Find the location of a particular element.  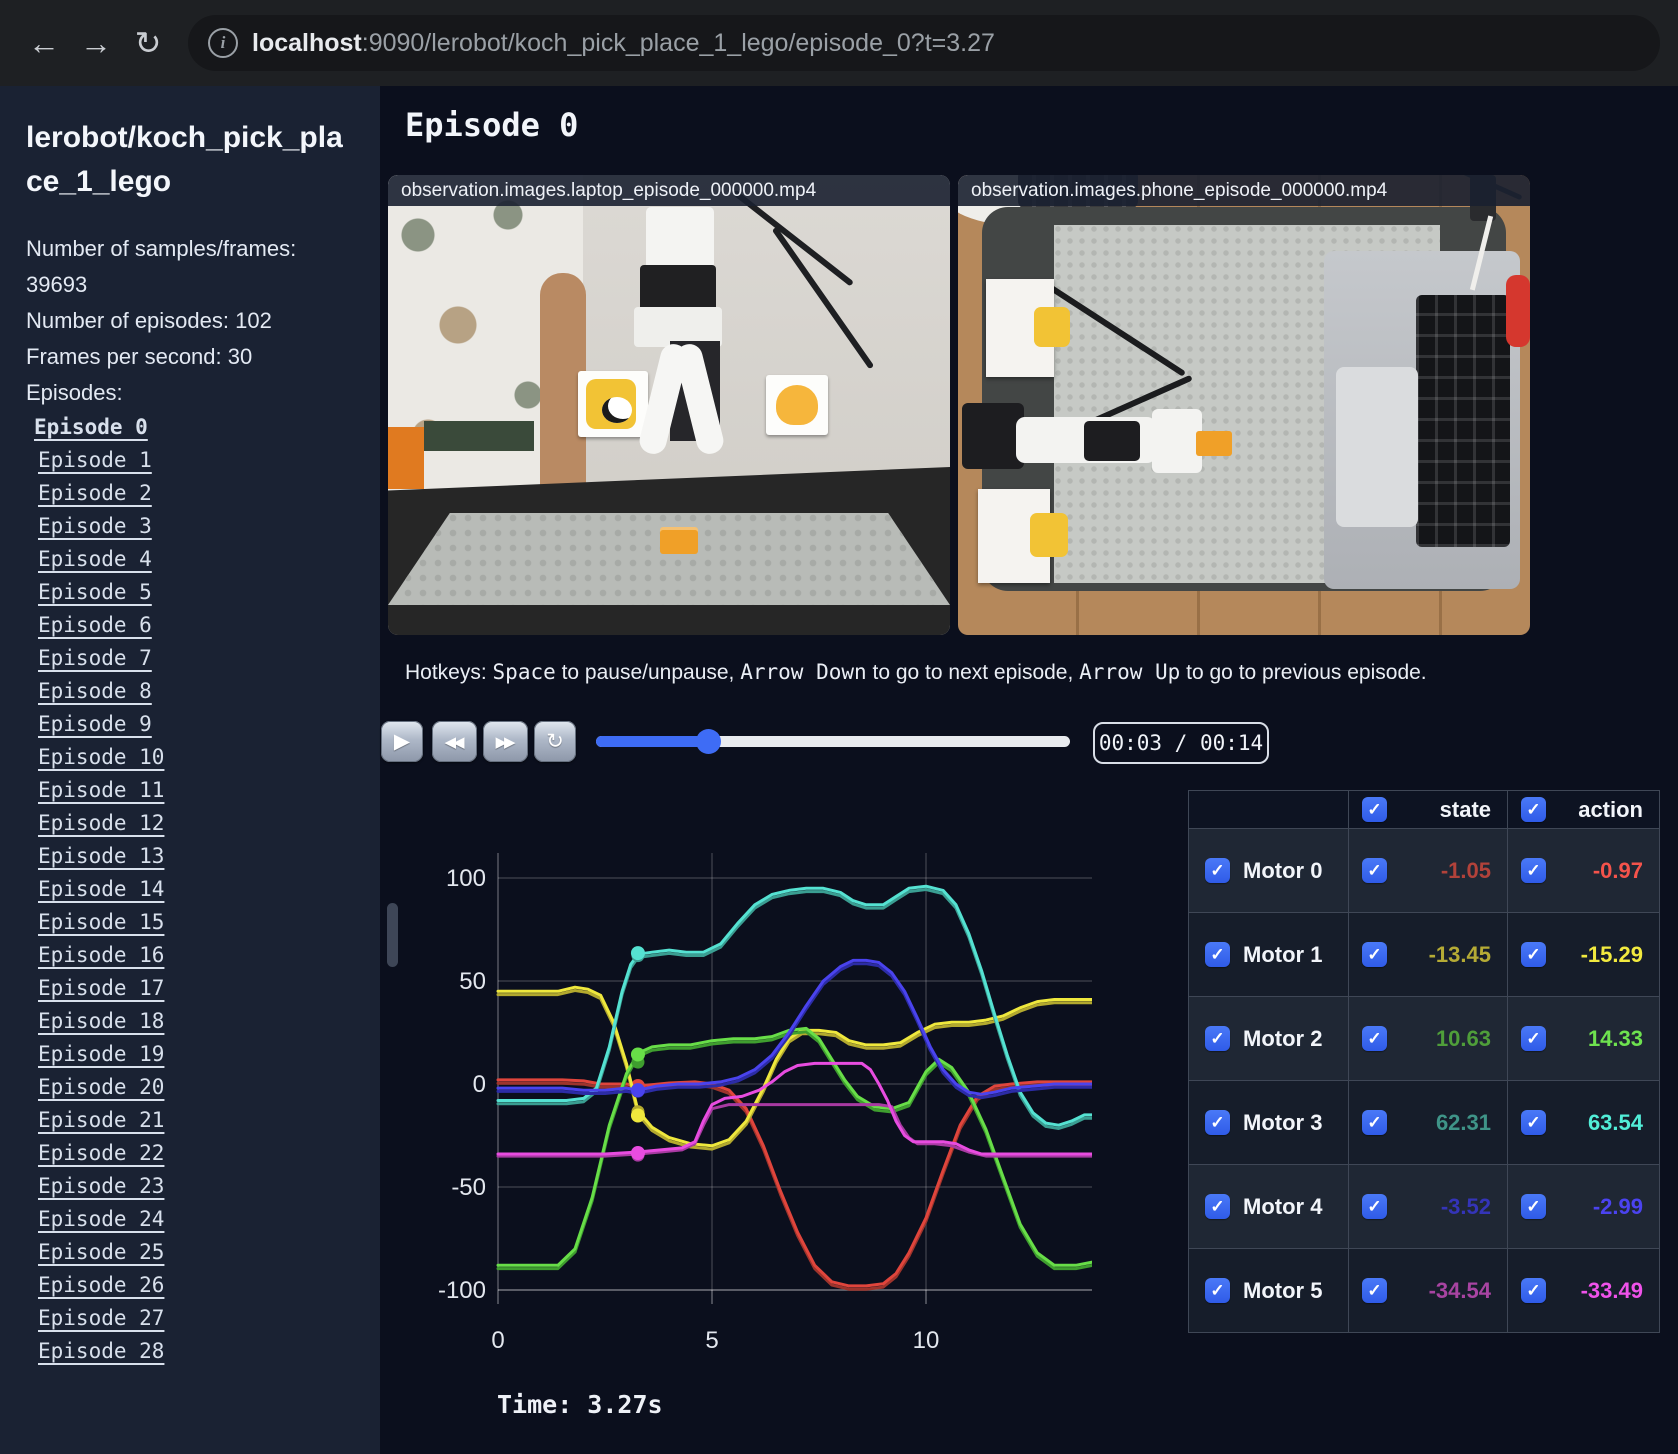

sidebar-item-episode-9: Episode 9 is located at coordinates (190, 724).